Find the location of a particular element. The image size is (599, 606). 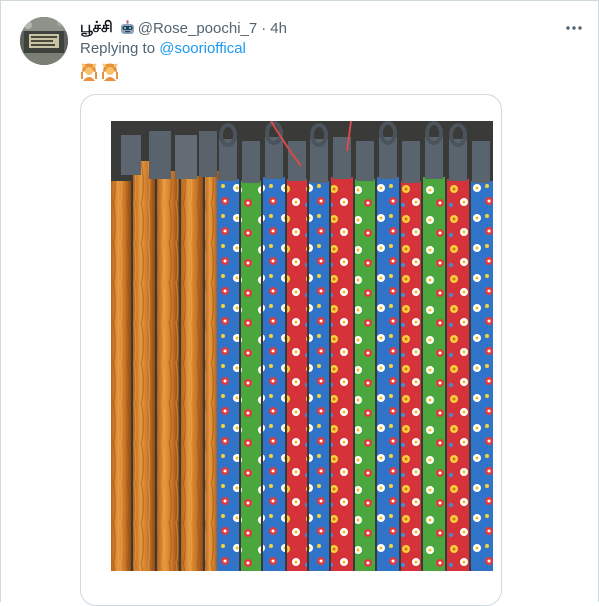

user-handle: @Rose_poochi_7 is located at coordinates (197, 28).